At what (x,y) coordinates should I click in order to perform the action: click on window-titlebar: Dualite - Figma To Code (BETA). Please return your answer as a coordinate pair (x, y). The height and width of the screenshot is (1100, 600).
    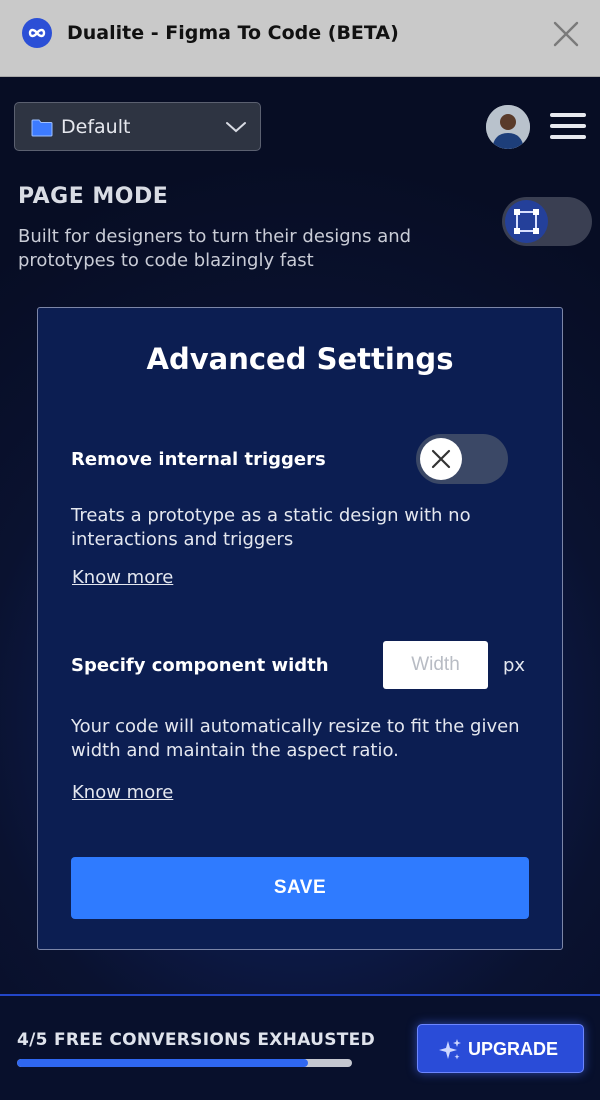
    Looking at the image, I should click on (300, 38).